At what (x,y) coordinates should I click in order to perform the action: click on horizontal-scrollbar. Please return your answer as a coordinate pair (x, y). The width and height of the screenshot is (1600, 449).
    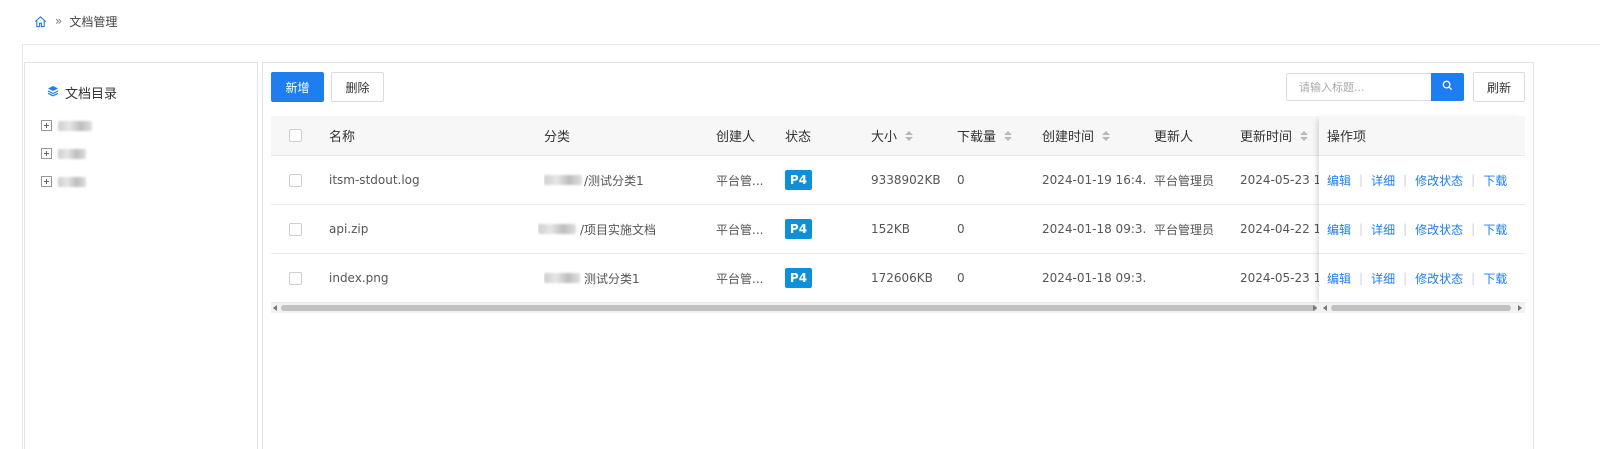
    Looking at the image, I should click on (898, 308).